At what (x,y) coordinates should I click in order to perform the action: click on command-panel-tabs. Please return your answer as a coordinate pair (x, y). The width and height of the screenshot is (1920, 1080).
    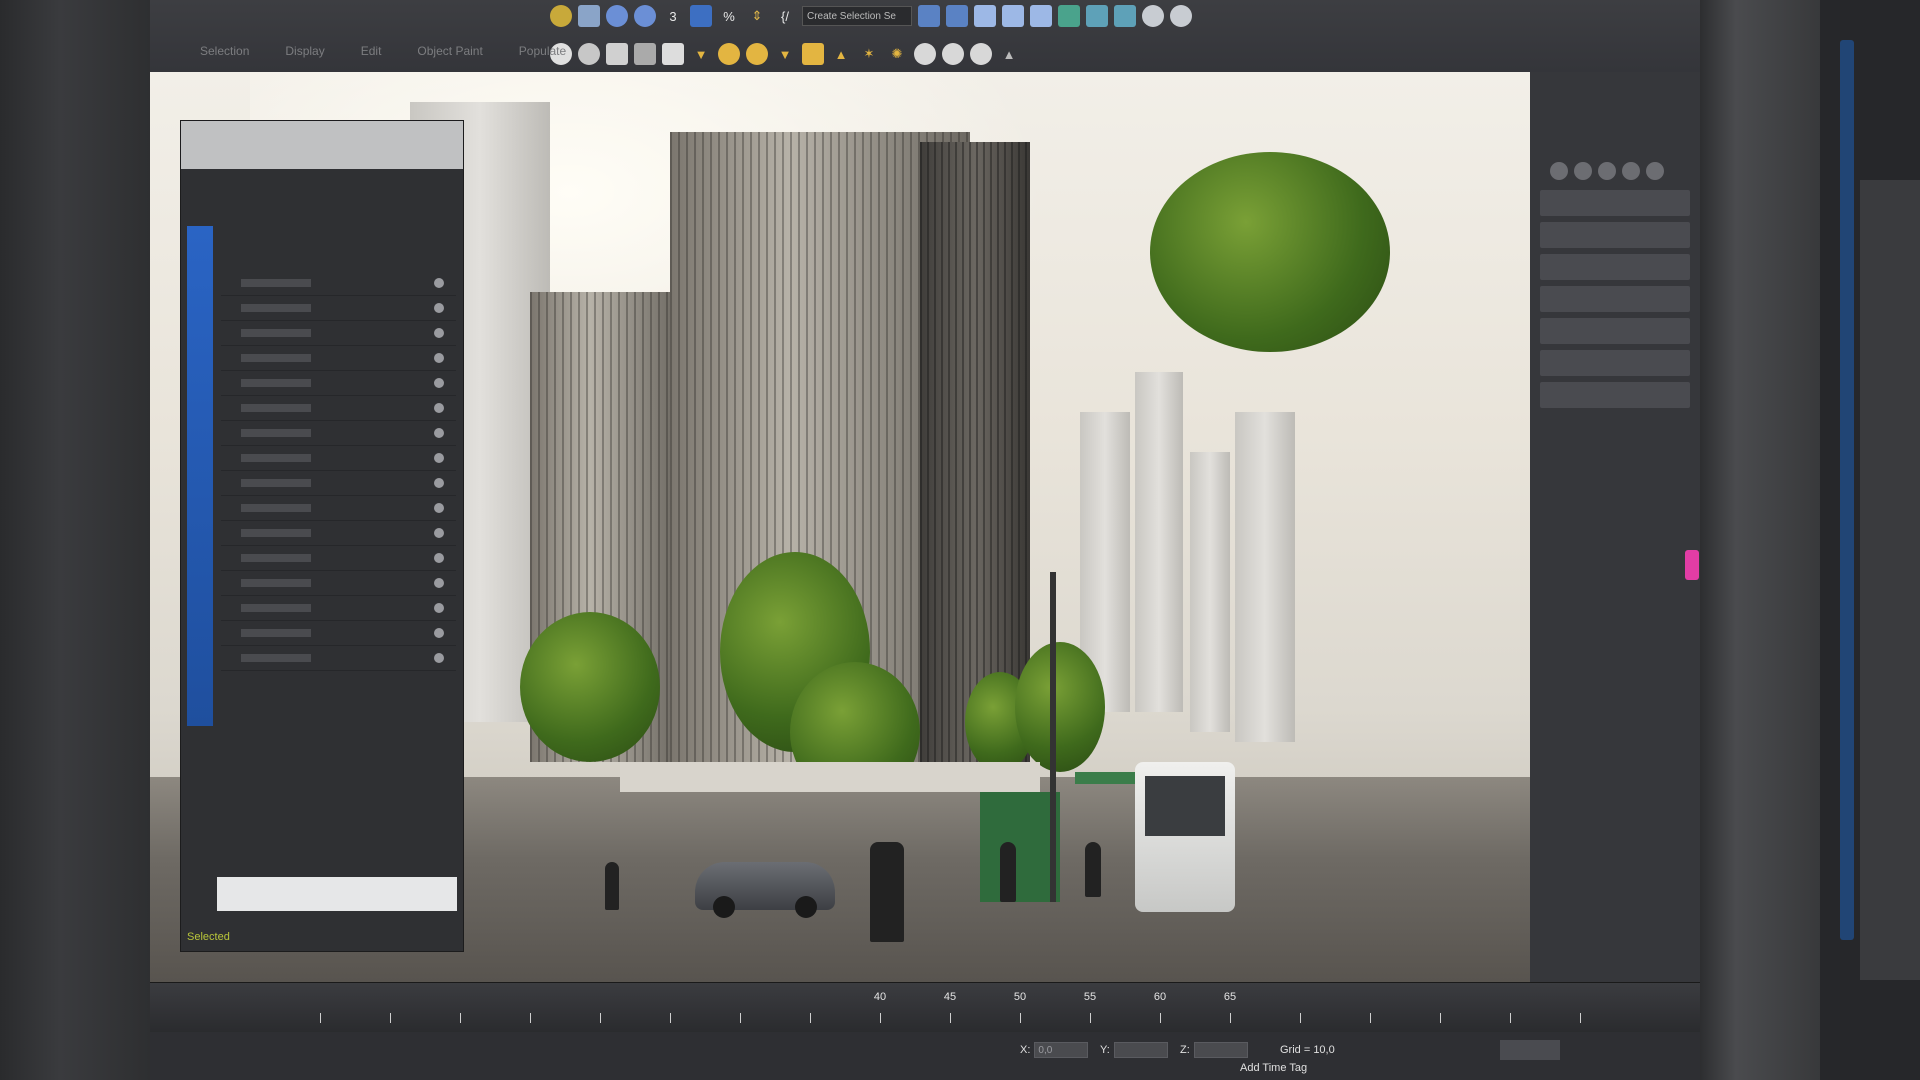
    Looking at the image, I should click on (1620, 171).